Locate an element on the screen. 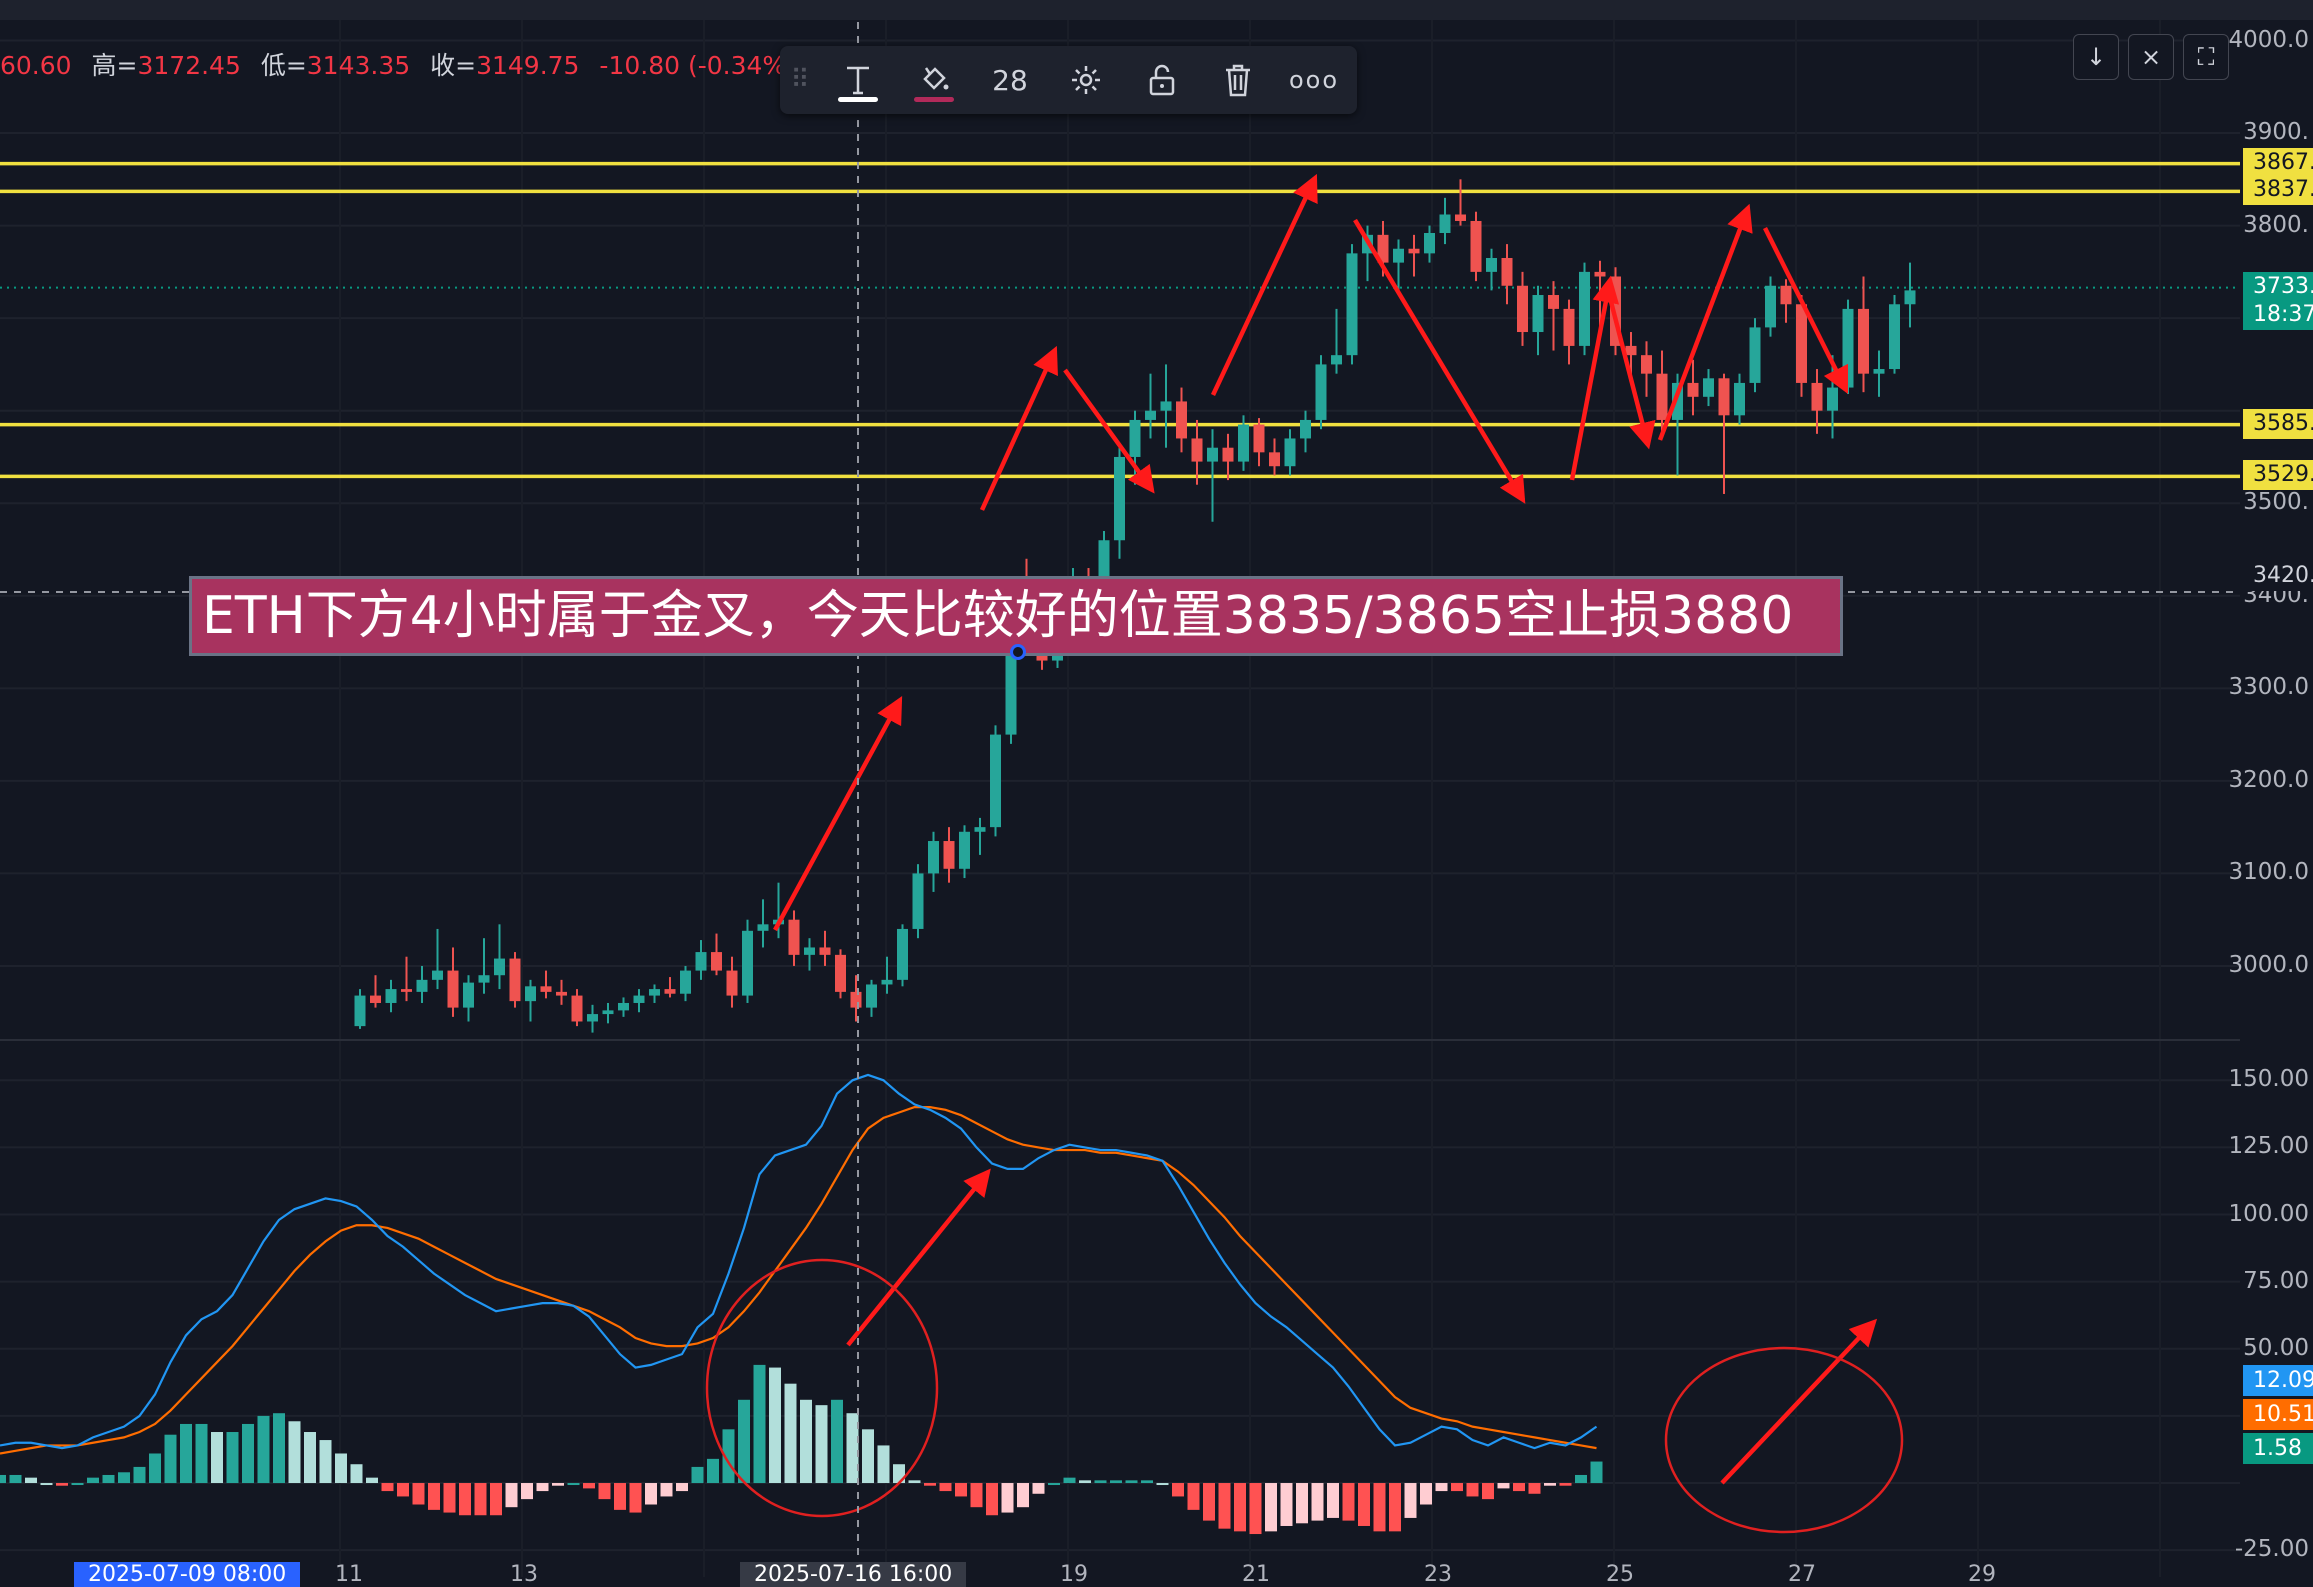 Image resolution: width=2313 pixels, height=1587 pixels. arrow-down-icon: ↓ is located at coordinates (2096, 57).